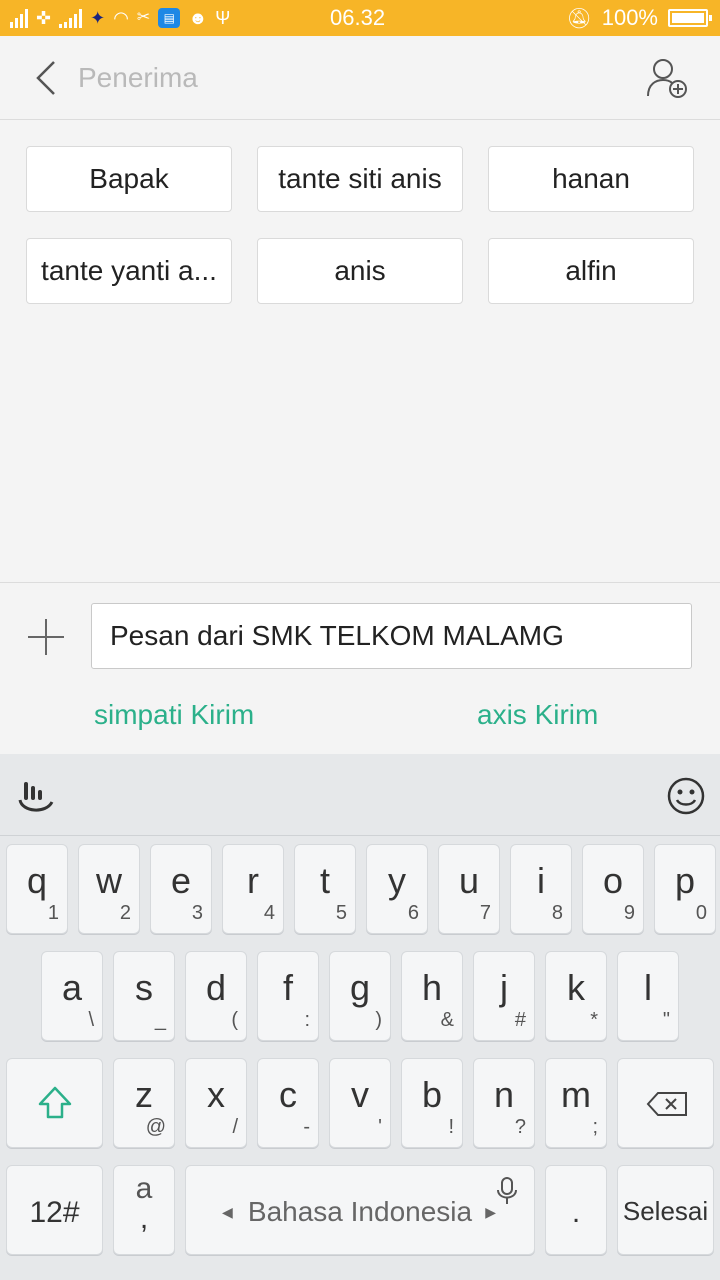 The width and height of the screenshot is (720, 1280). Describe the element at coordinates (216, 1094) in the screenshot. I see `key-letter: x` at that location.